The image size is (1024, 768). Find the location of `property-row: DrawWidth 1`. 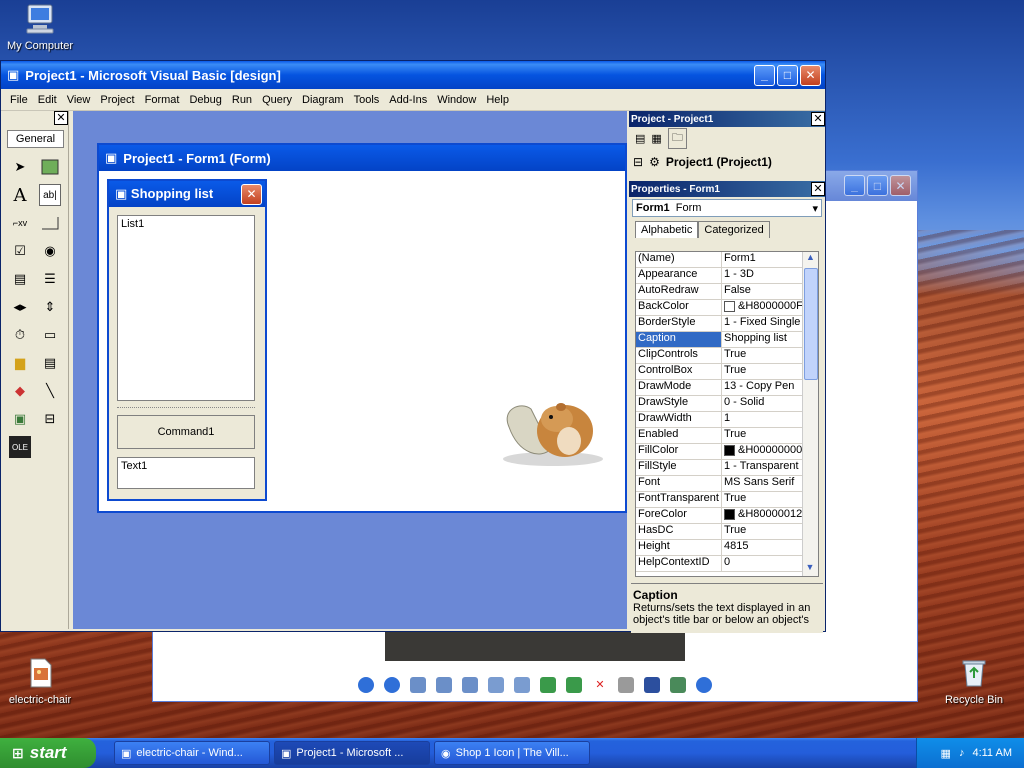

property-row: DrawWidth 1 is located at coordinates (727, 420).